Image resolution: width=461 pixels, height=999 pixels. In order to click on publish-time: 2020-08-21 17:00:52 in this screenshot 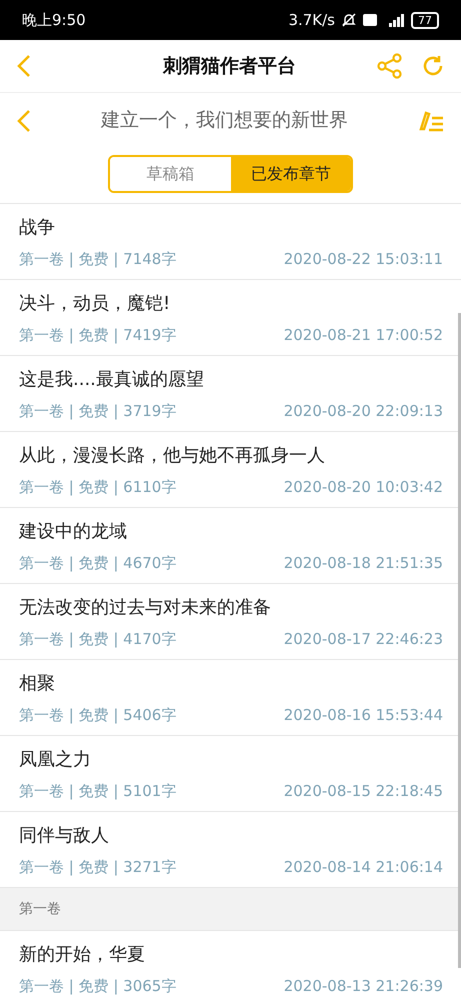, I will do `click(363, 335)`.